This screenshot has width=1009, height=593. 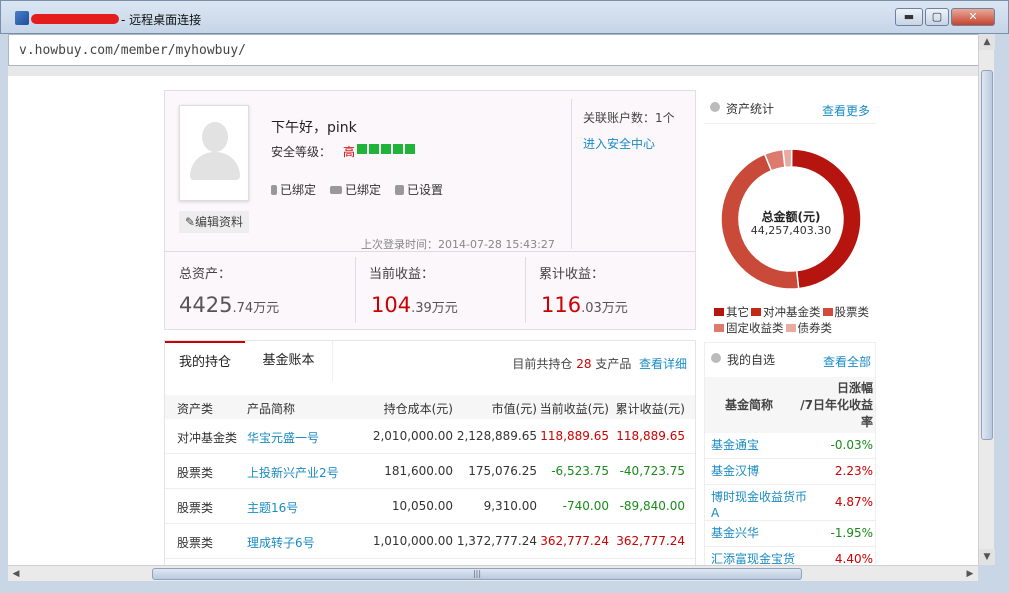 I want to click on cell-product-name-link: 主题16号, so click(x=272, y=507).